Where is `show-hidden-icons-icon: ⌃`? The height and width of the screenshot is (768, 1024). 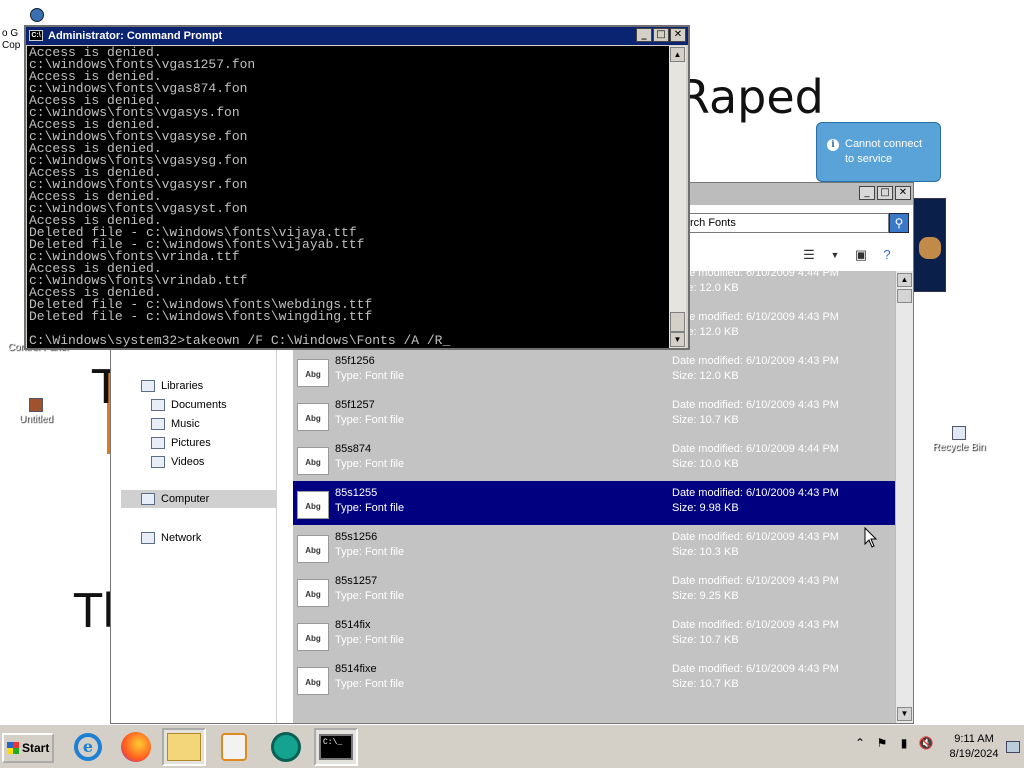
show-hidden-icons-icon: ⌃ is located at coordinates (860, 743).